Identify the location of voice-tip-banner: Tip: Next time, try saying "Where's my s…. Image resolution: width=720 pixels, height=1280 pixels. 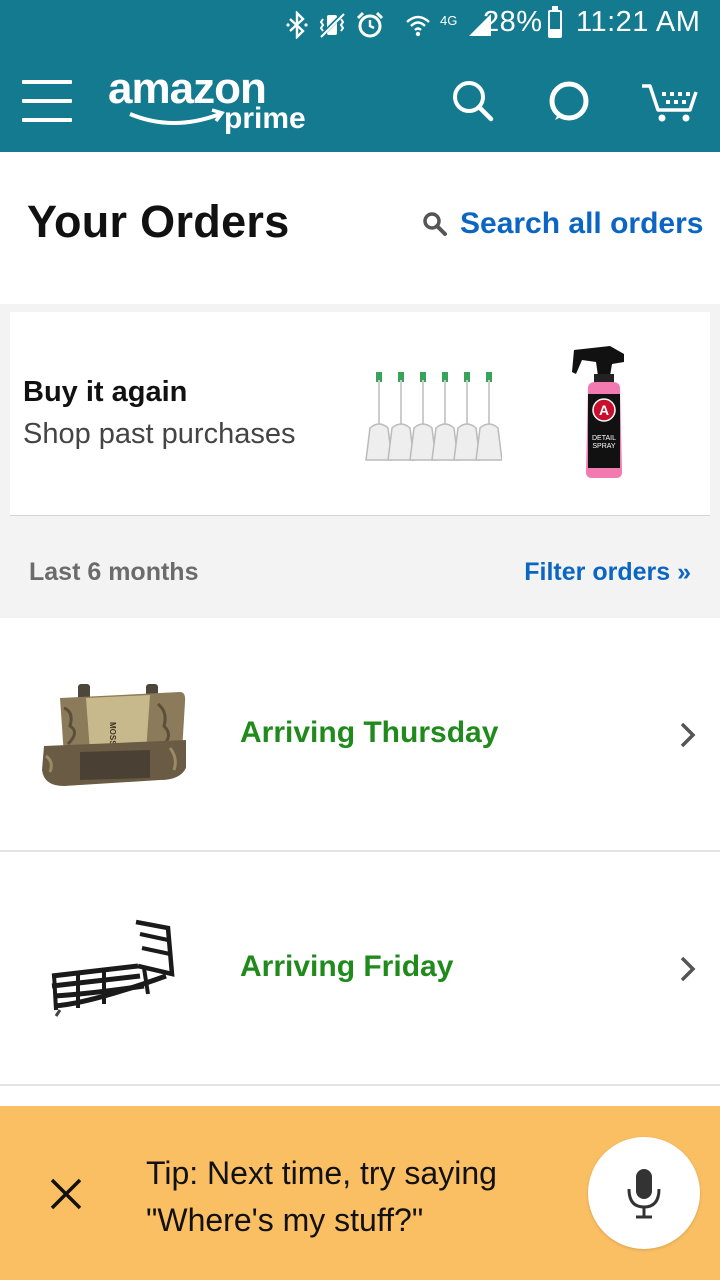
(360, 1193).